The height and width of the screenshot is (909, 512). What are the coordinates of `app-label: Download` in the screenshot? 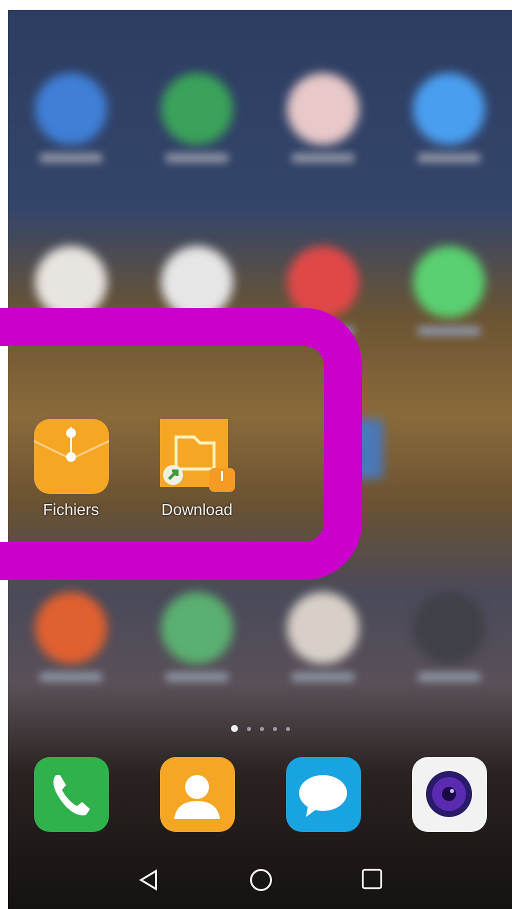 It's located at (197, 511).